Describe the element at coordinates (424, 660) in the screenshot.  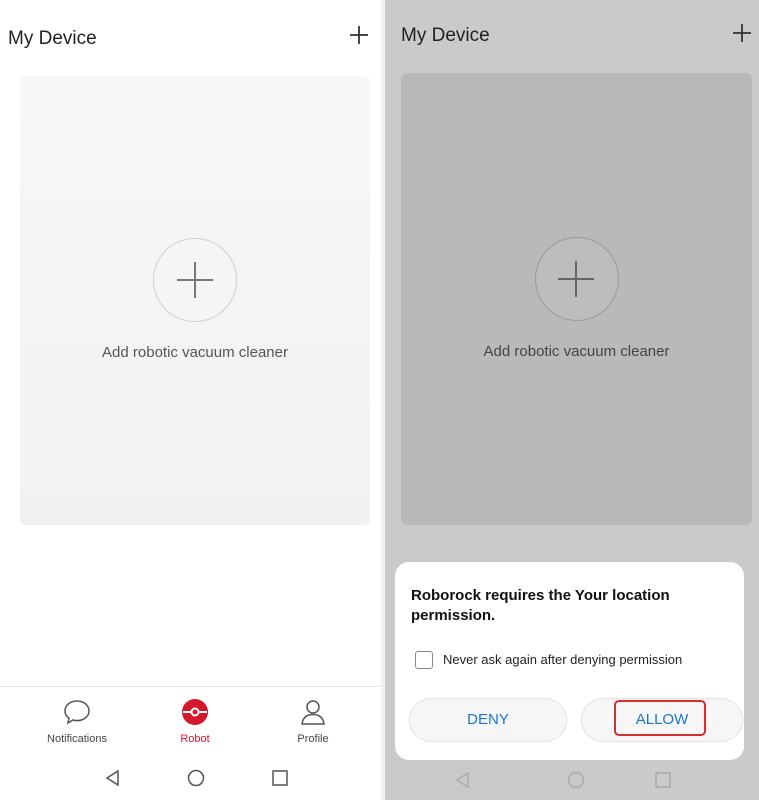
I see `never-ask-checkbox` at that location.